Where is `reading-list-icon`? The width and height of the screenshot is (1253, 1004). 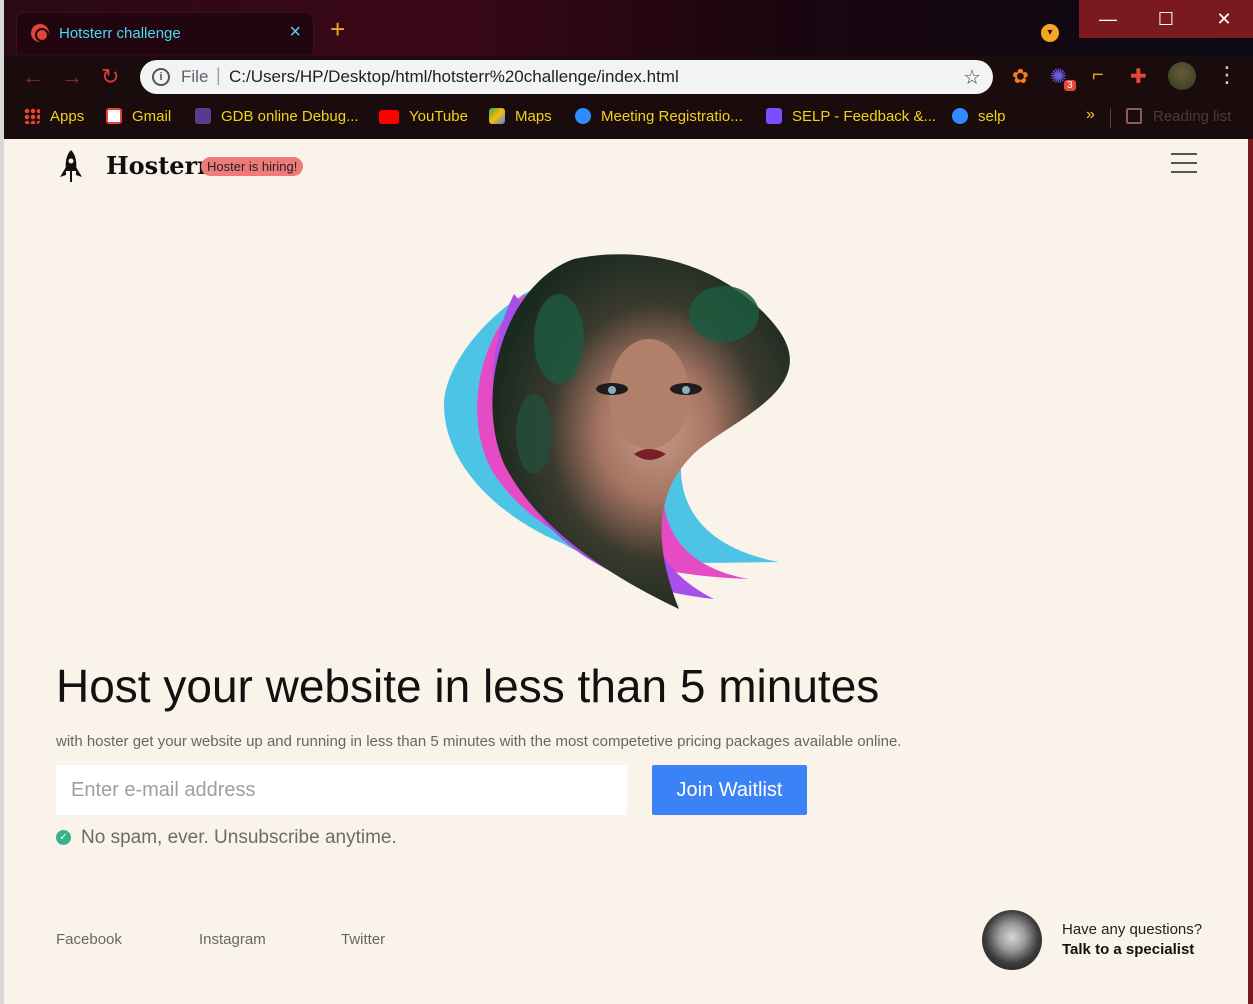 reading-list-icon is located at coordinates (1134, 116).